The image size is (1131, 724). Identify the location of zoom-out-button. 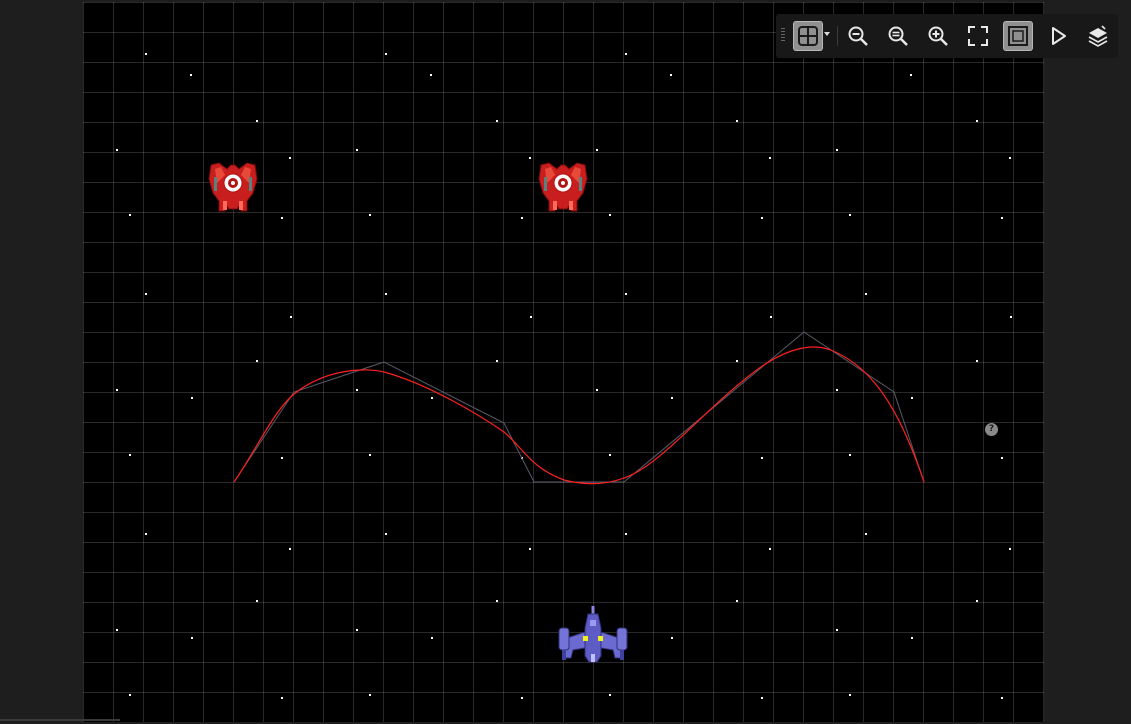
(858, 36).